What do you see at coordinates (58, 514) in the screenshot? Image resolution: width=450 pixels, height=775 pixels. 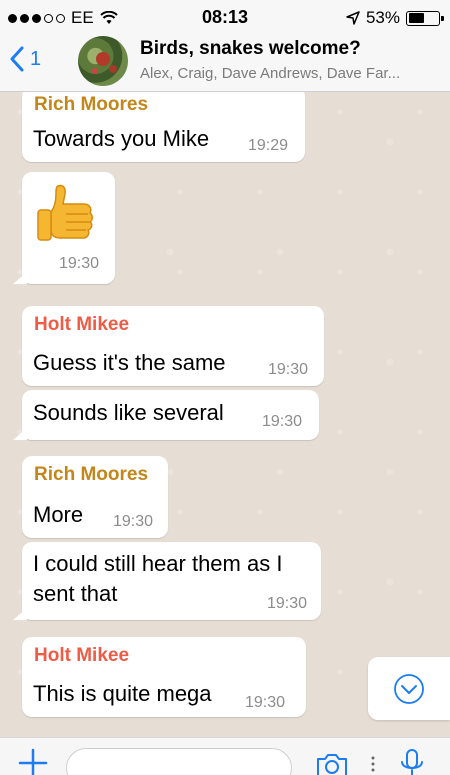 I see `message-text: More` at bounding box center [58, 514].